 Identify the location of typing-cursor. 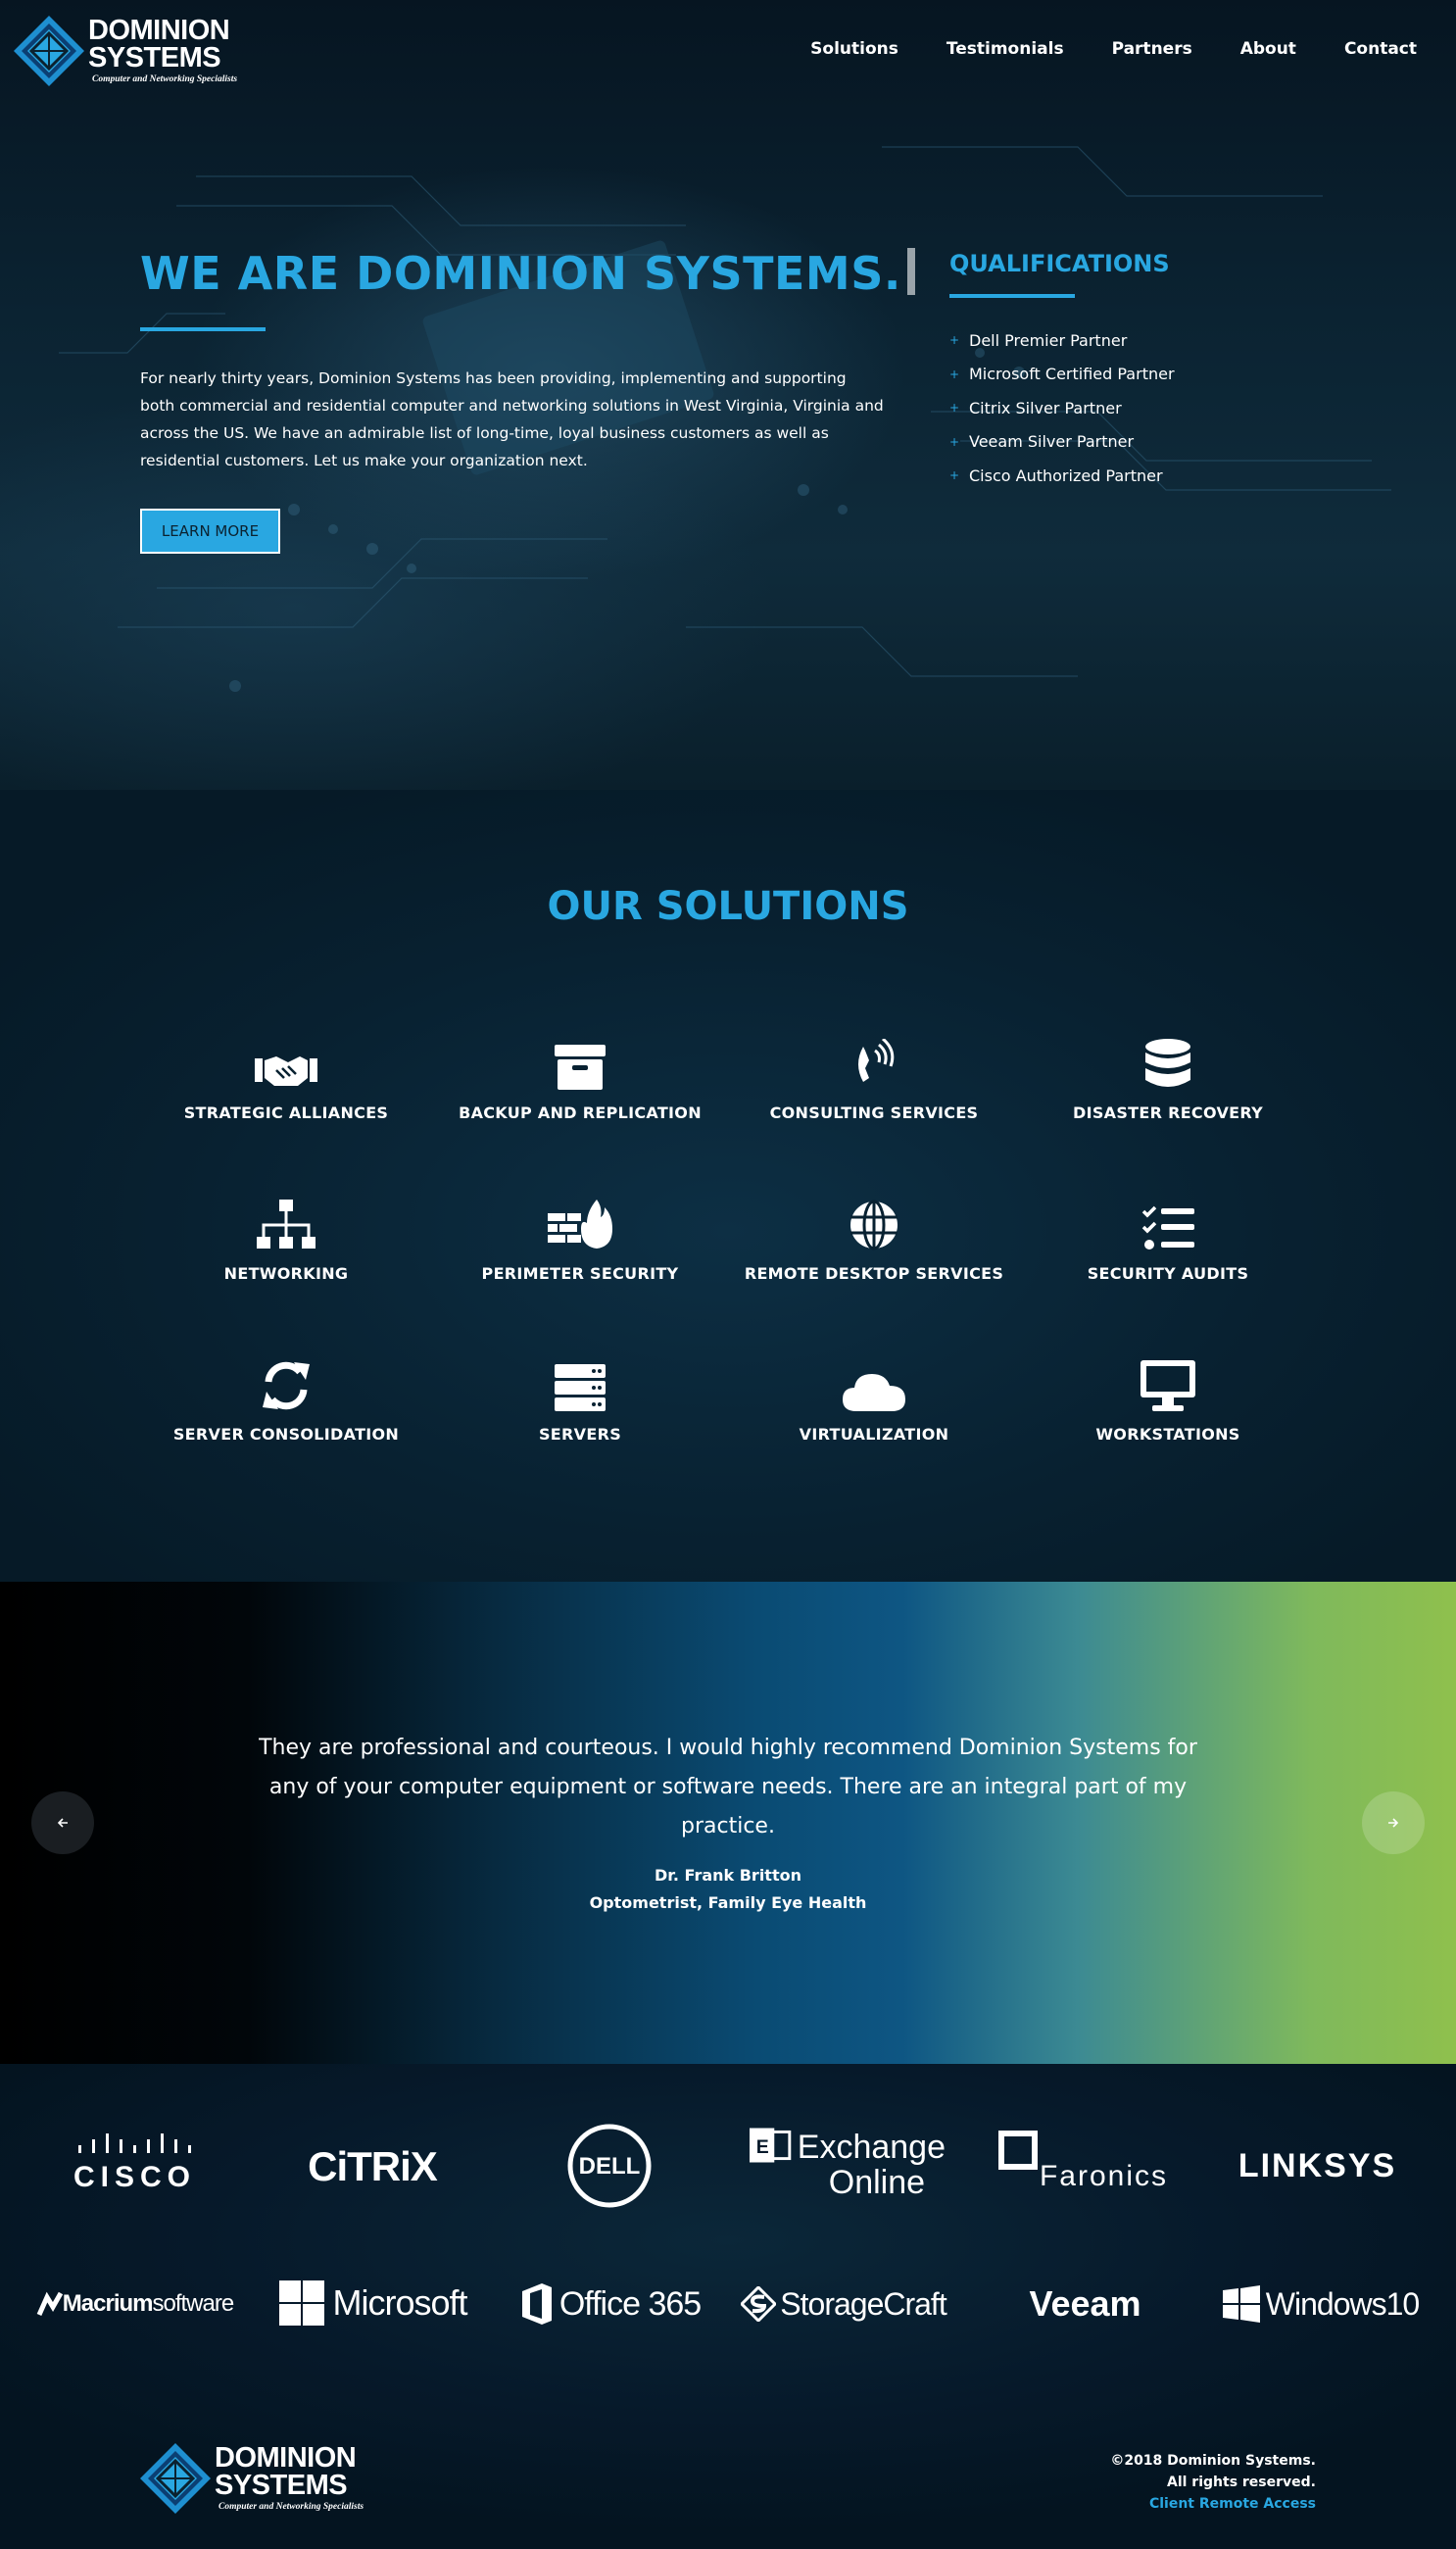
(910, 271).